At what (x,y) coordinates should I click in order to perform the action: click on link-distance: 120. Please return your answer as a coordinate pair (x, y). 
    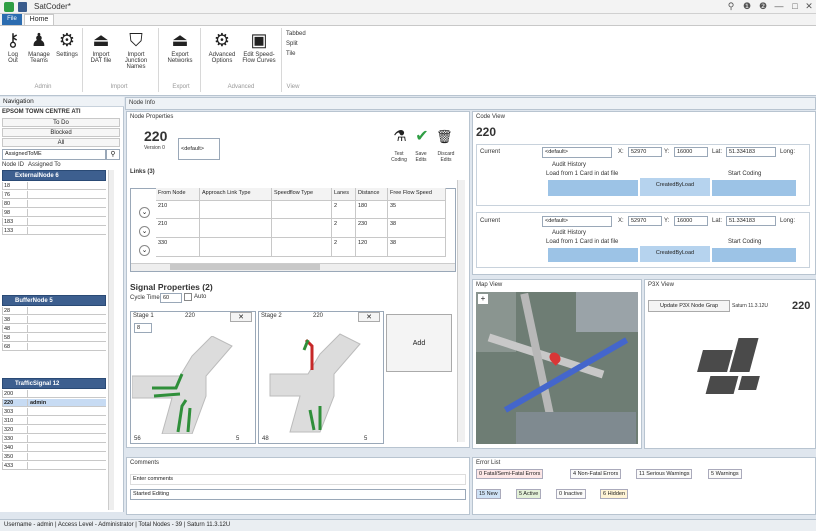
    Looking at the image, I should click on (372, 247).